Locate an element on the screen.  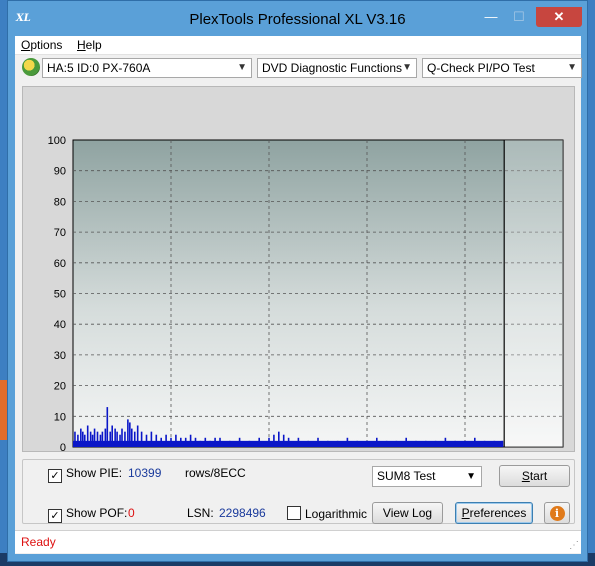
menu-help: Help is located at coordinates (89, 45).